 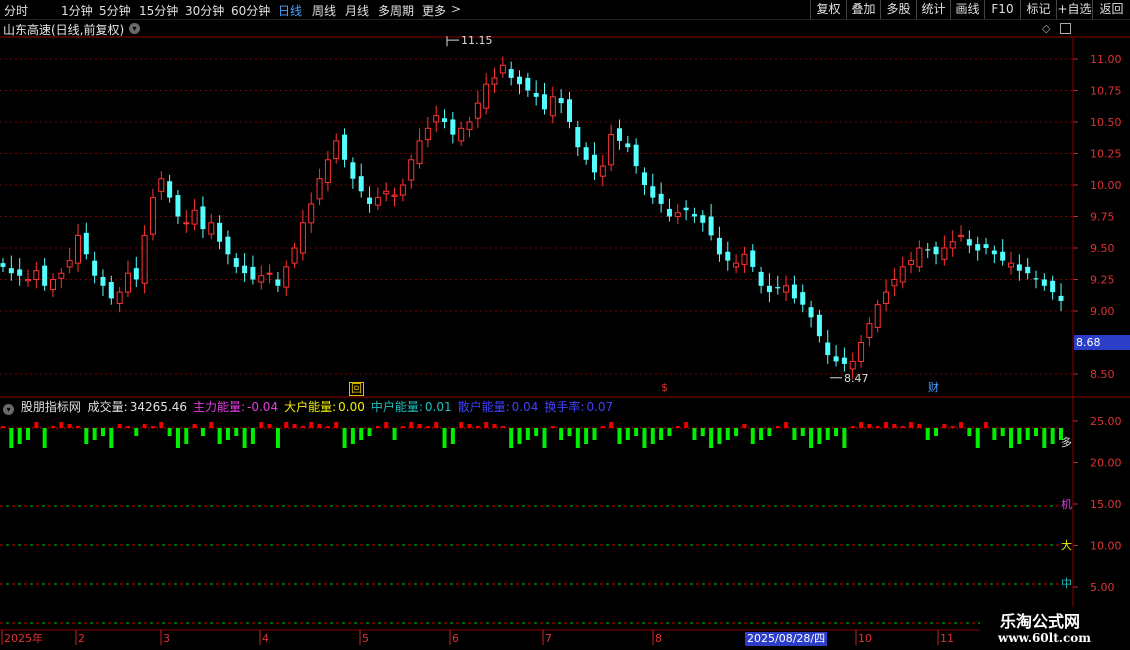 What do you see at coordinates (1106, 421) in the screenshot?
I see `indicator-axis-label: 25.00` at bounding box center [1106, 421].